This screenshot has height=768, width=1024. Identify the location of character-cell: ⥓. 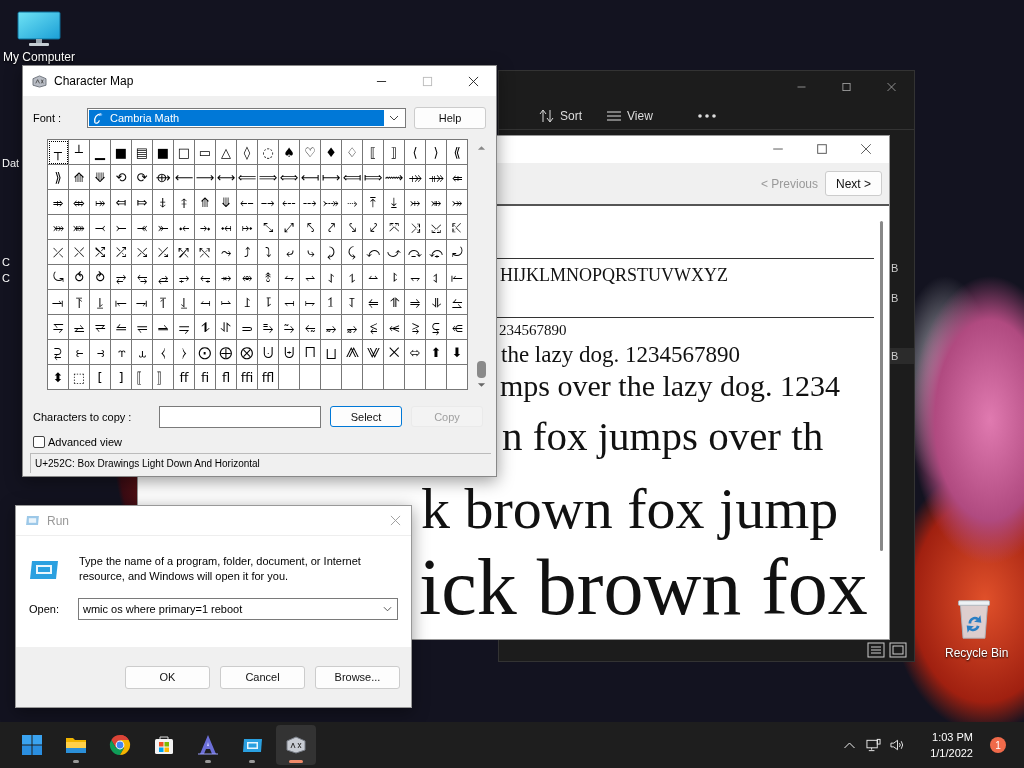
(58, 302).